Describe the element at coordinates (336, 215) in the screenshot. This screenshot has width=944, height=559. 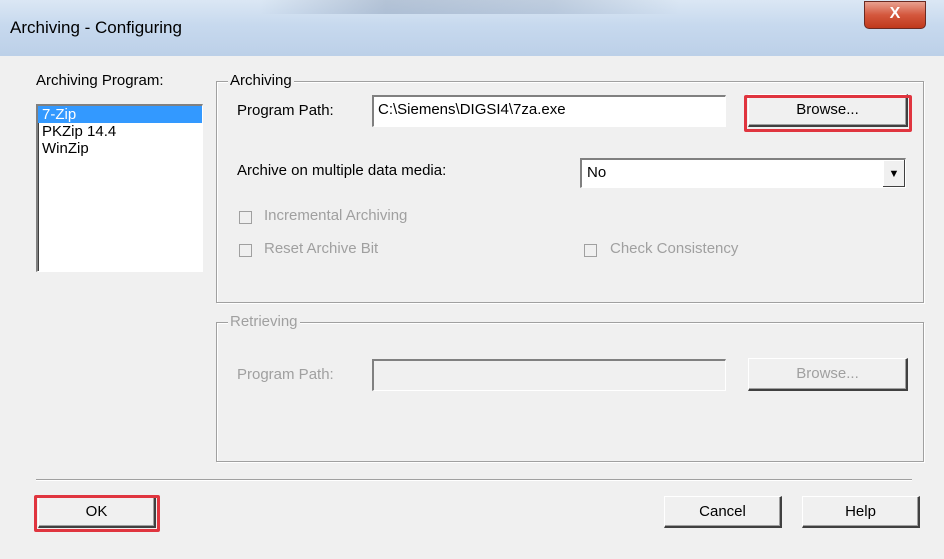
I see `incremental-archiving-label: Incremental Archiving` at that location.